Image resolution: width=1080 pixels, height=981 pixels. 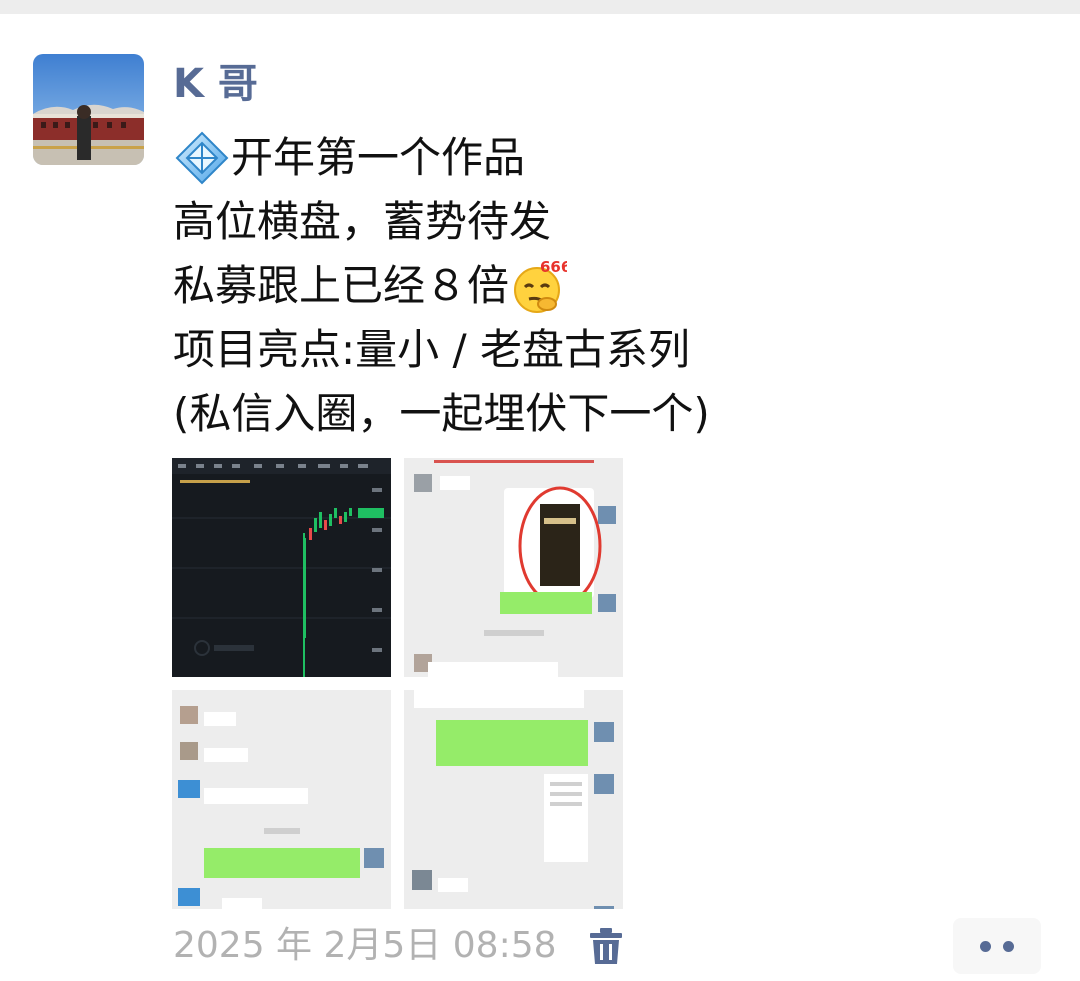 I want to click on trash-icon, so click(x=606, y=946).